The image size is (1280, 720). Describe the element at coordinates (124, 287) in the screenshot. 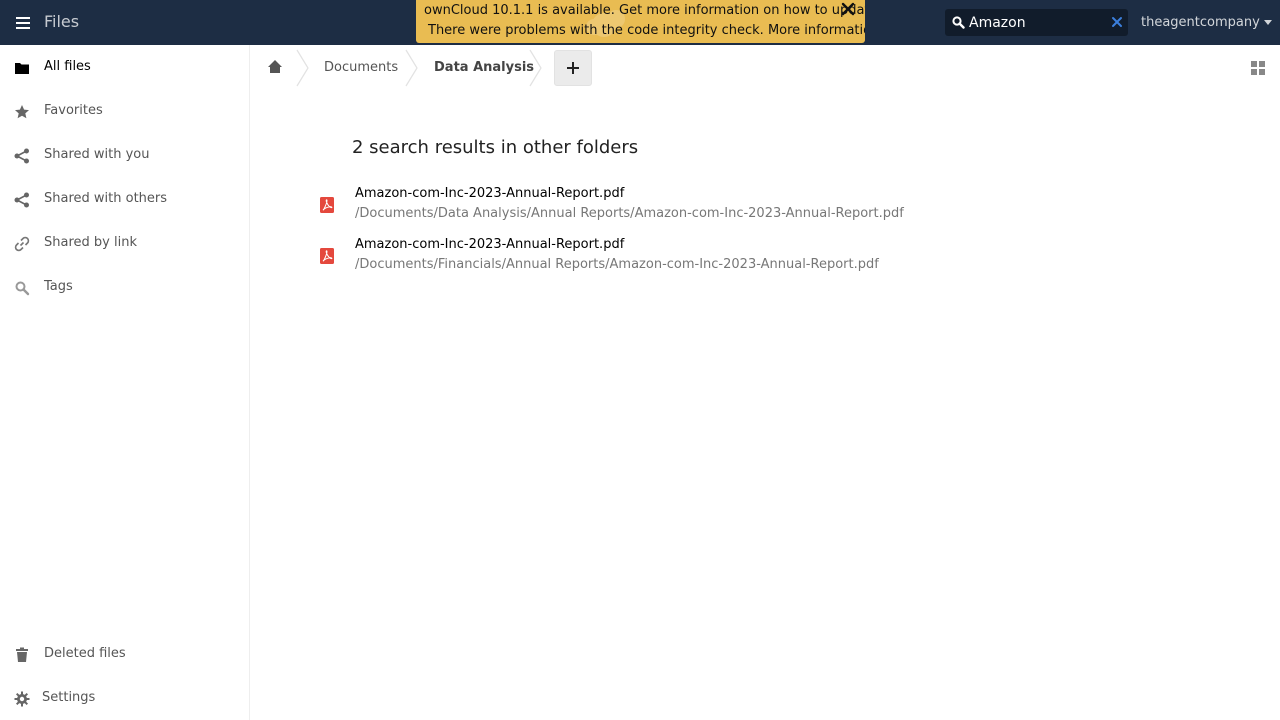

I see `sidebar-item-tags: Tags` at that location.